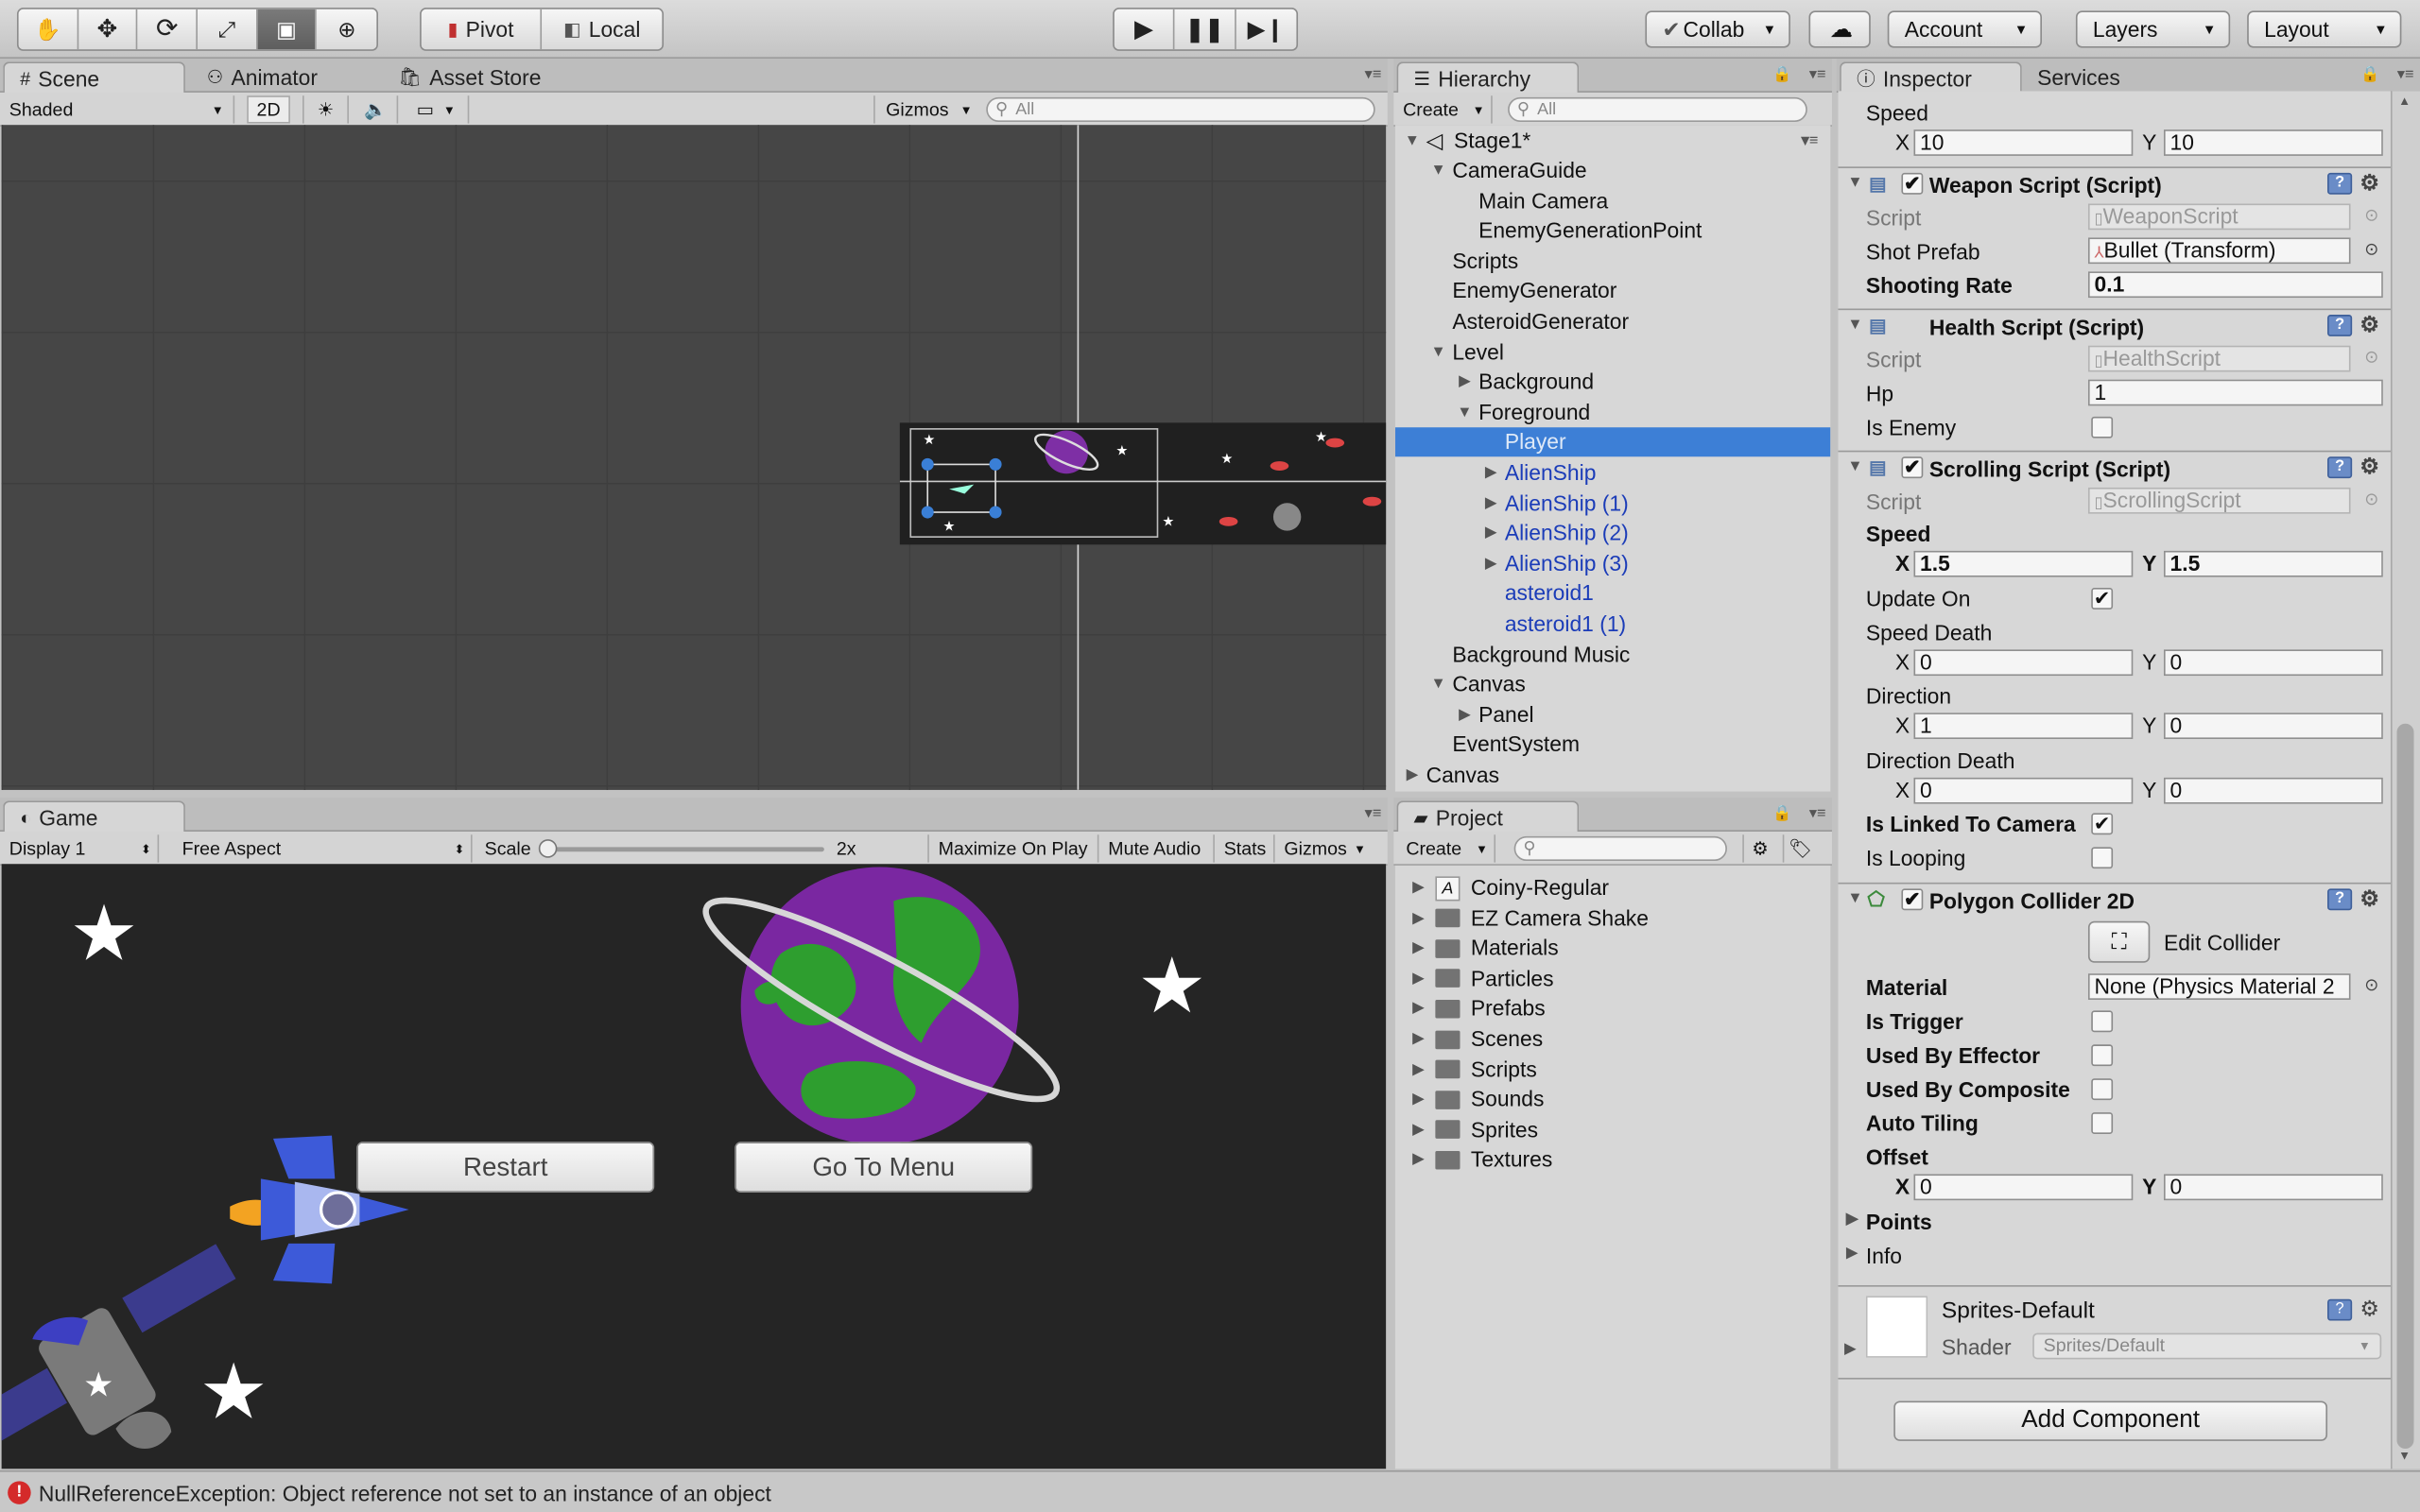 This screenshot has height=1512, width=2420. I want to click on local-button: ◧ Local, so click(602, 29).